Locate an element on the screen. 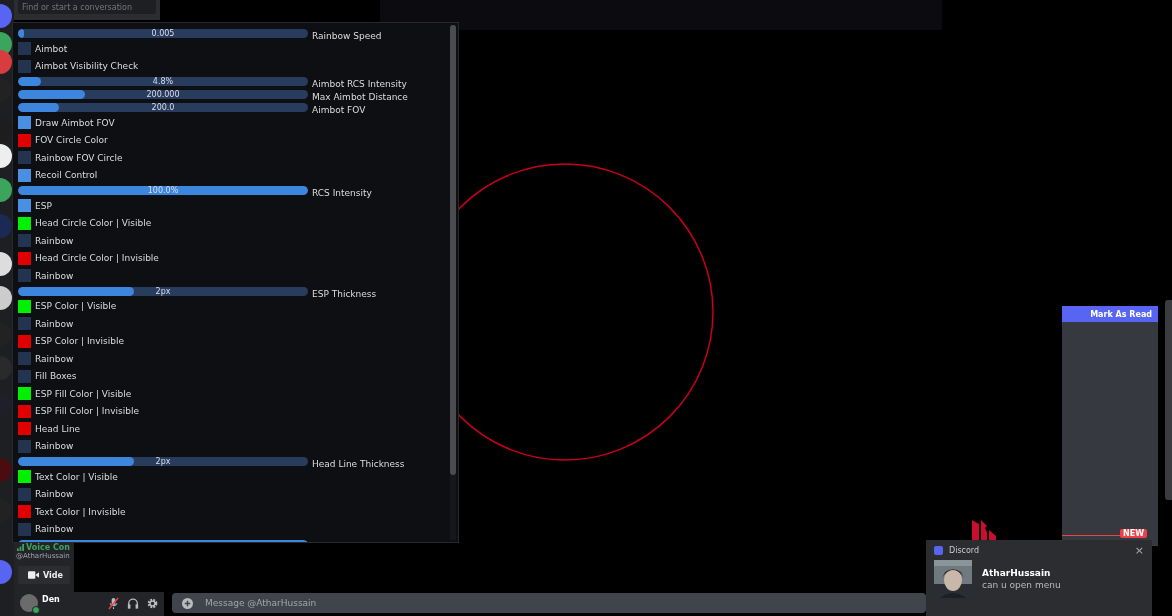  settings-icon is located at coordinates (152, 603).